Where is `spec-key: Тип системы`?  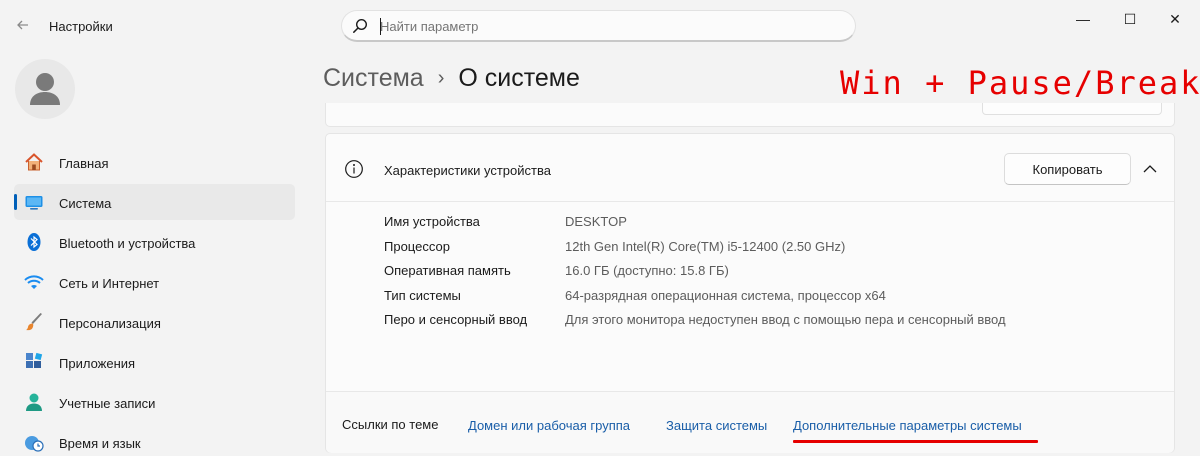 spec-key: Тип системы is located at coordinates (422, 295).